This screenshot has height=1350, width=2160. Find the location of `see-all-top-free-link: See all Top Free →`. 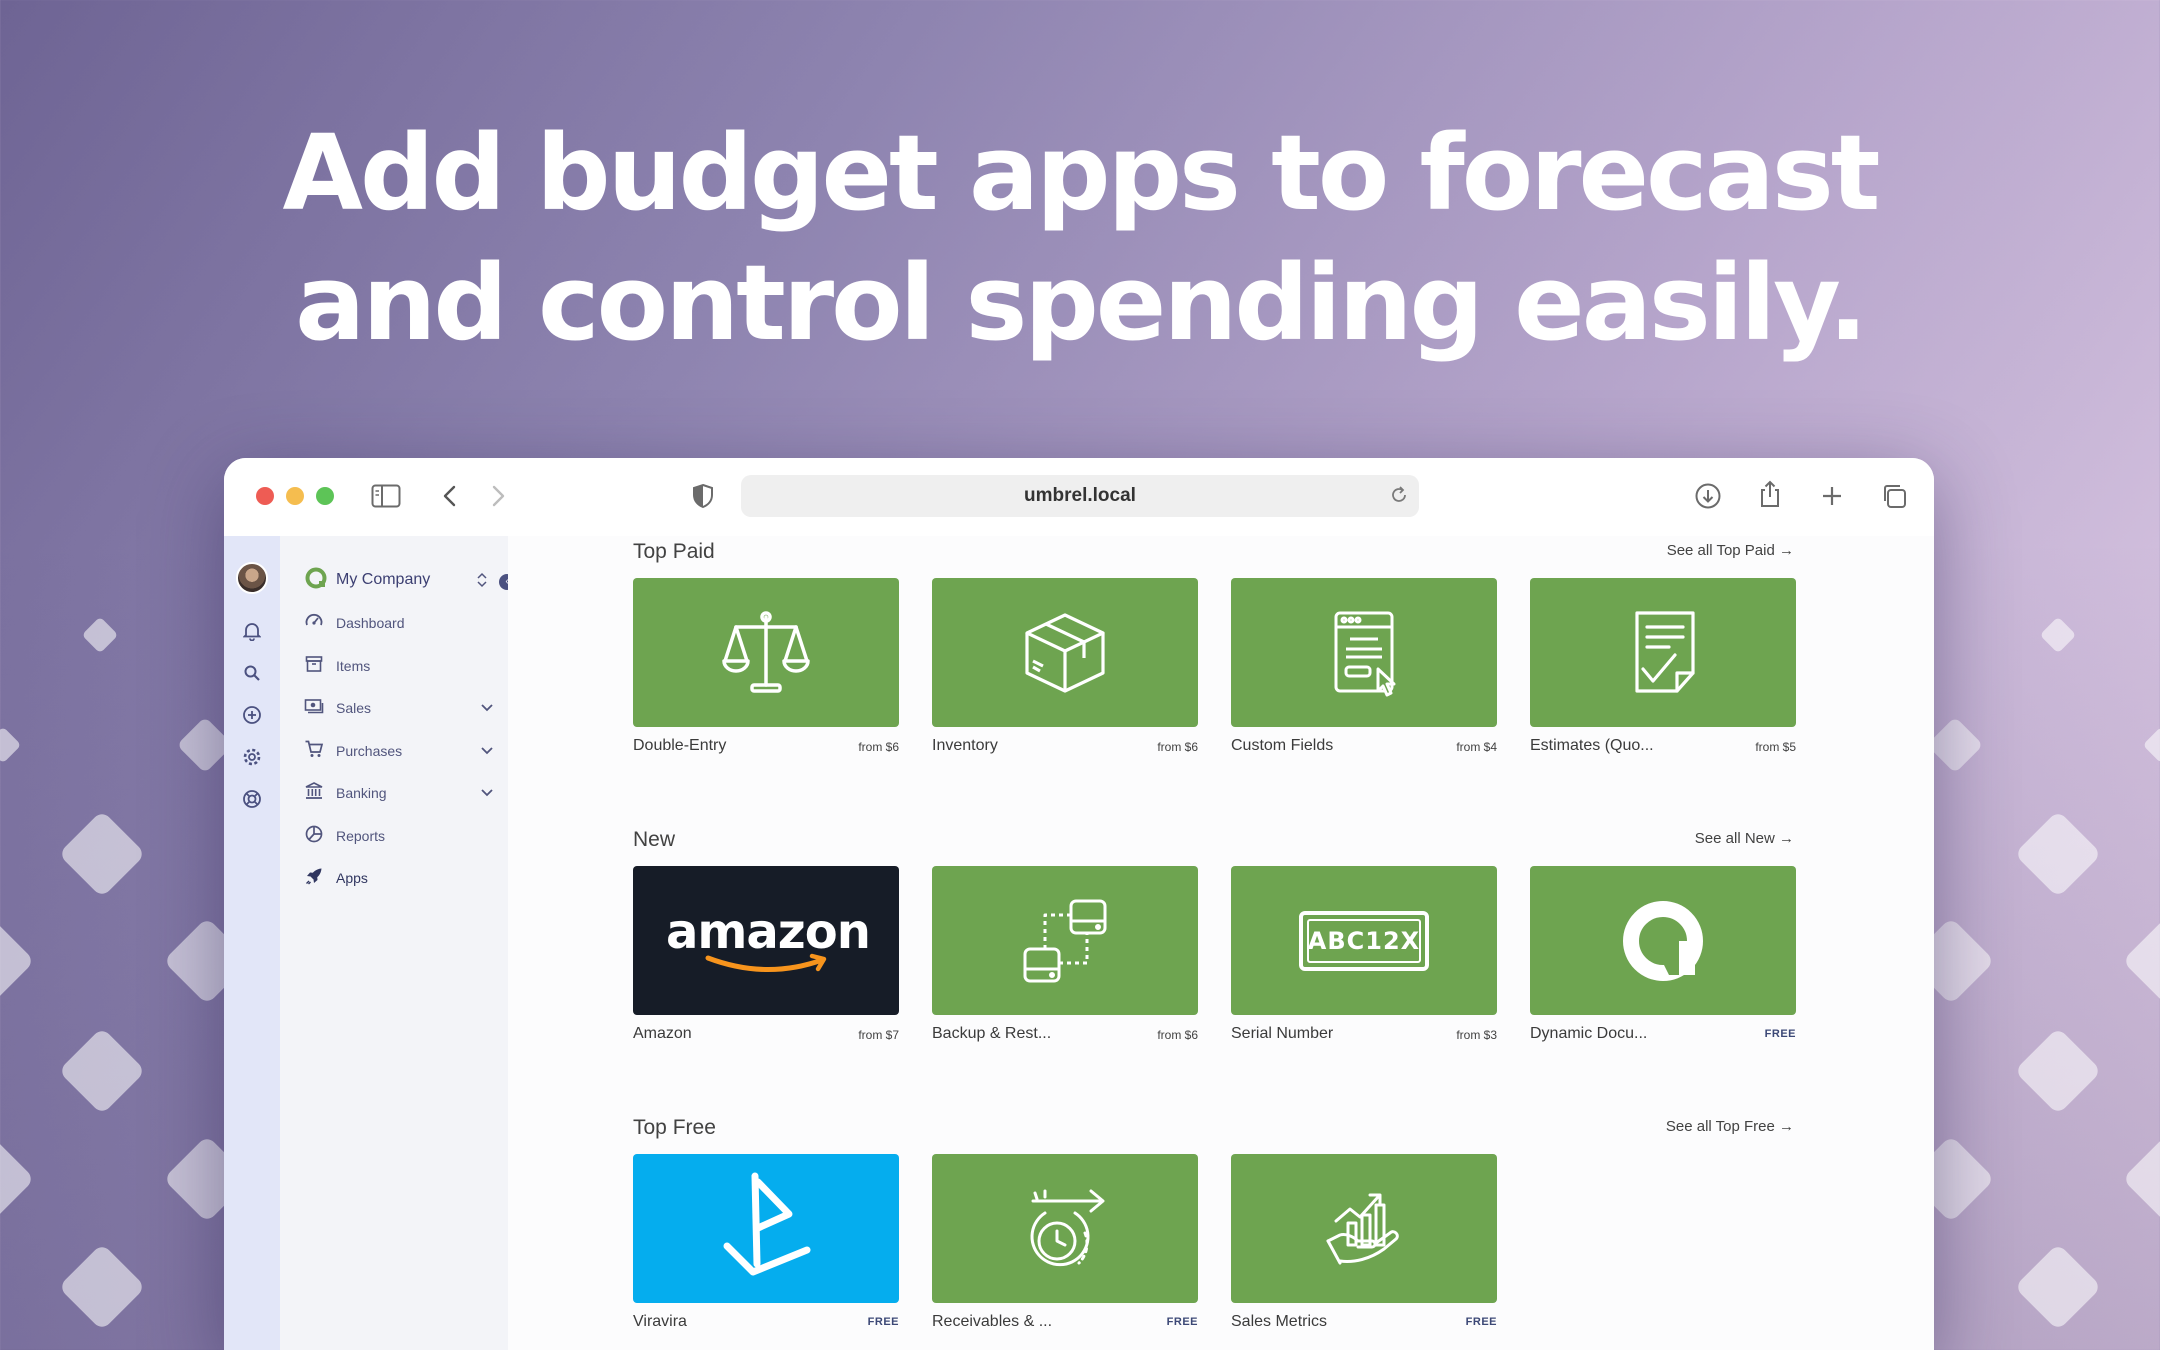

see-all-top-free-link: See all Top Free → is located at coordinates (1730, 1126).